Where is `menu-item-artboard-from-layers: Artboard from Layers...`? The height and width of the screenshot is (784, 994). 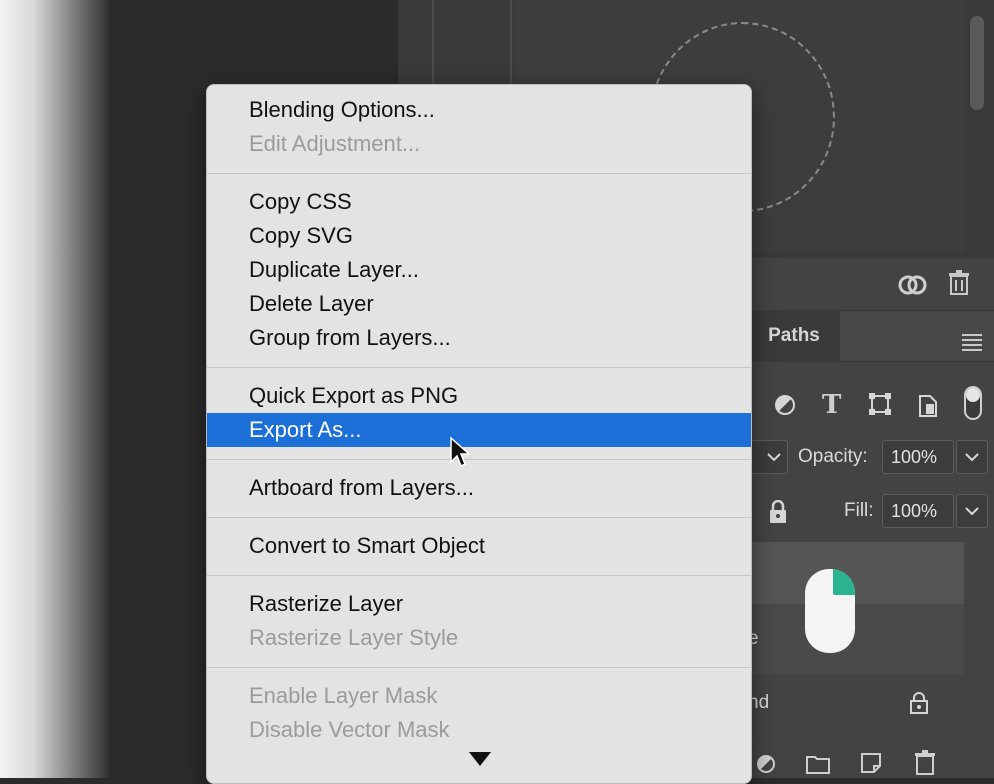
menu-item-artboard-from-layers: Artboard from Layers... is located at coordinates (479, 488).